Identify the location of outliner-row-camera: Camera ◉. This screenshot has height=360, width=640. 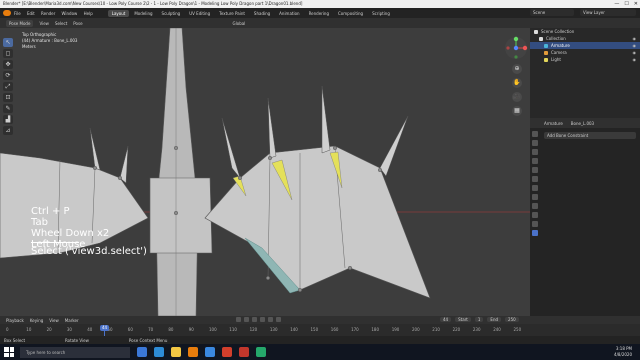
(585, 52).